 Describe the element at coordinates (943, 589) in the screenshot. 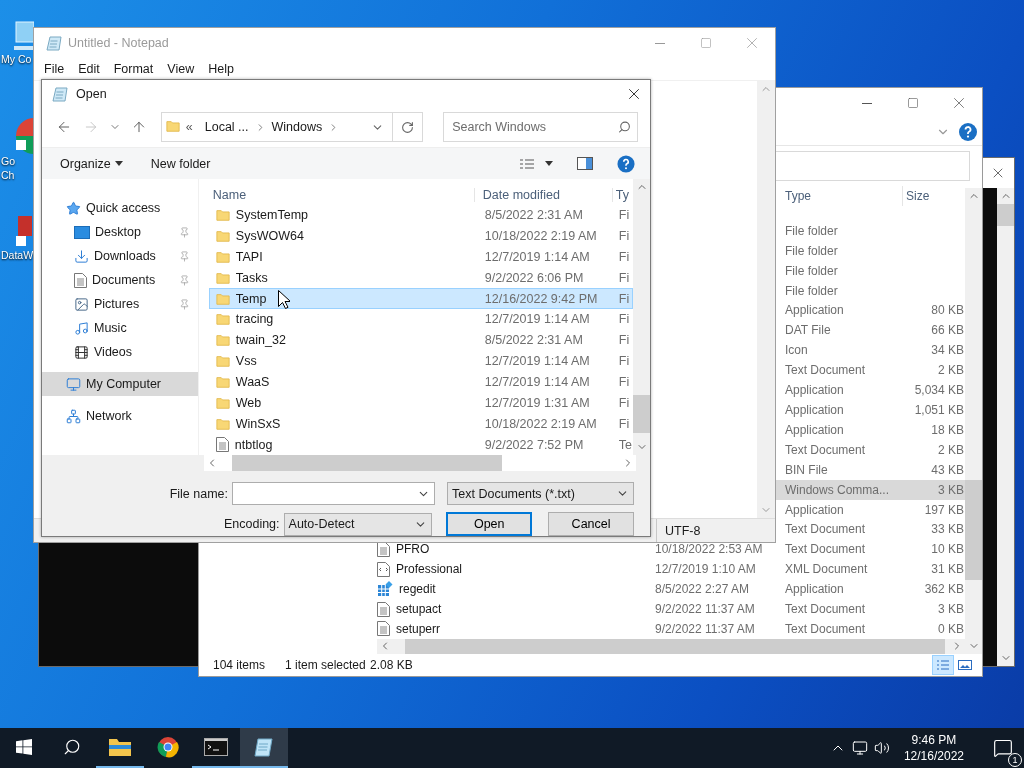

I see `file-size: 362 KB` at that location.